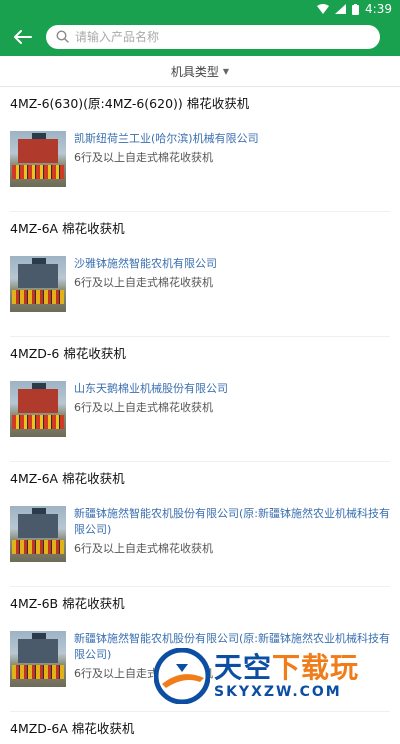  I want to click on caret-down-icon: ▼, so click(226, 71).